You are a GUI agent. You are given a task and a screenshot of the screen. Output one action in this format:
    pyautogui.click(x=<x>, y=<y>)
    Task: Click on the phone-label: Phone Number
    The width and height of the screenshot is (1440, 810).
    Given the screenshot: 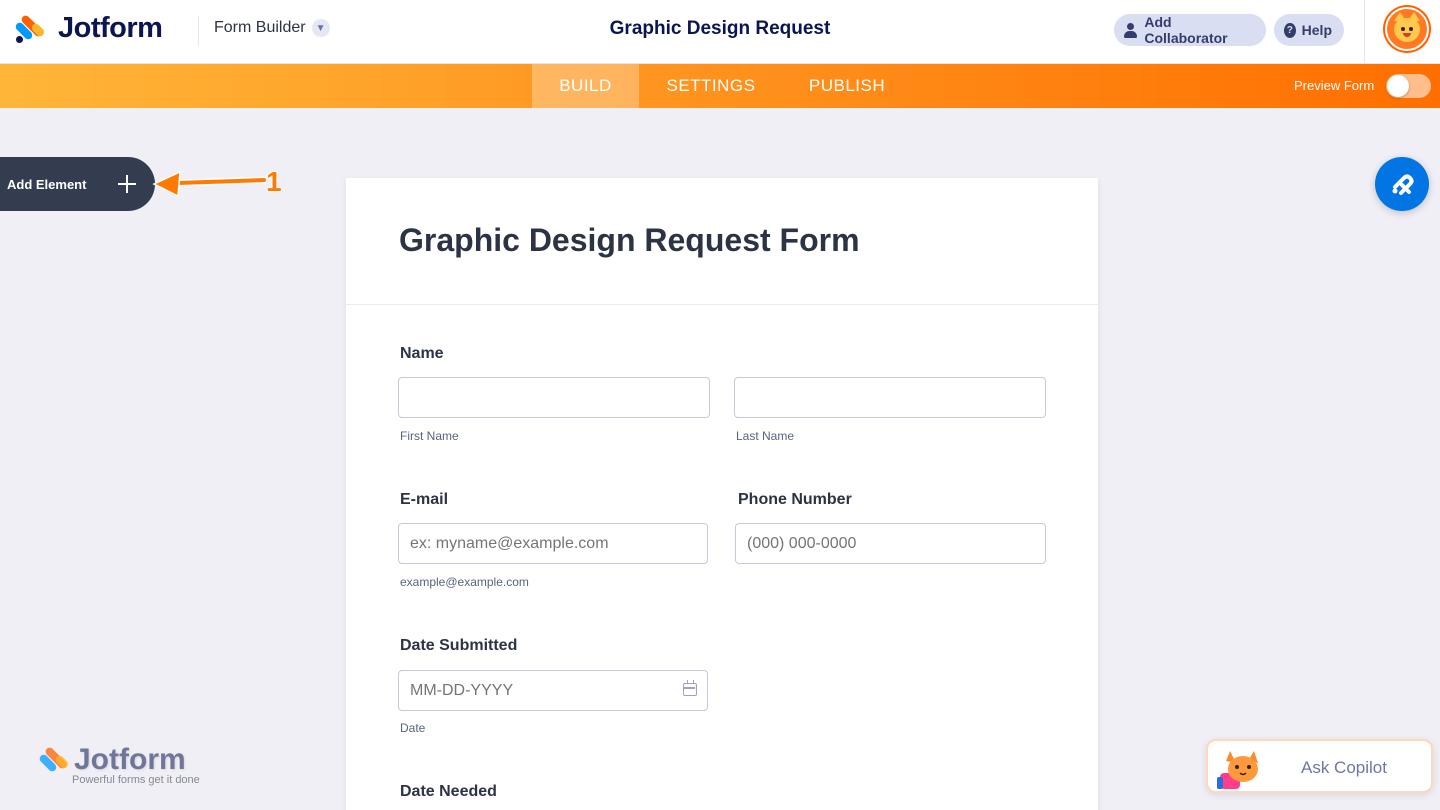 What is the action you would take?
    pyautogui.click(x=795, y=499)
    